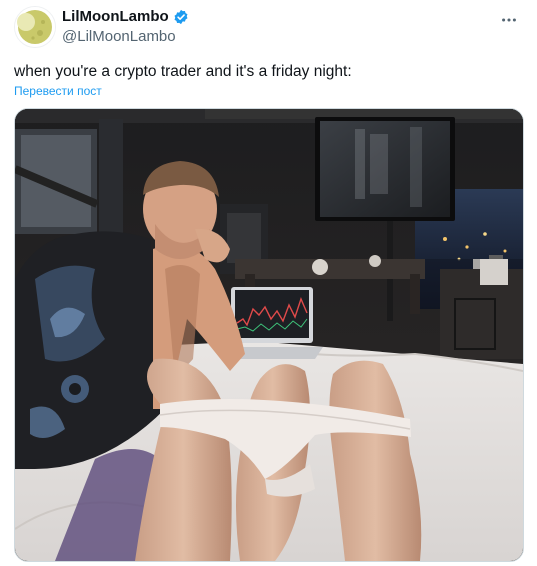 The height and width of the screenshot is (566, 537). I want to click on avatar, so click(35, 27).